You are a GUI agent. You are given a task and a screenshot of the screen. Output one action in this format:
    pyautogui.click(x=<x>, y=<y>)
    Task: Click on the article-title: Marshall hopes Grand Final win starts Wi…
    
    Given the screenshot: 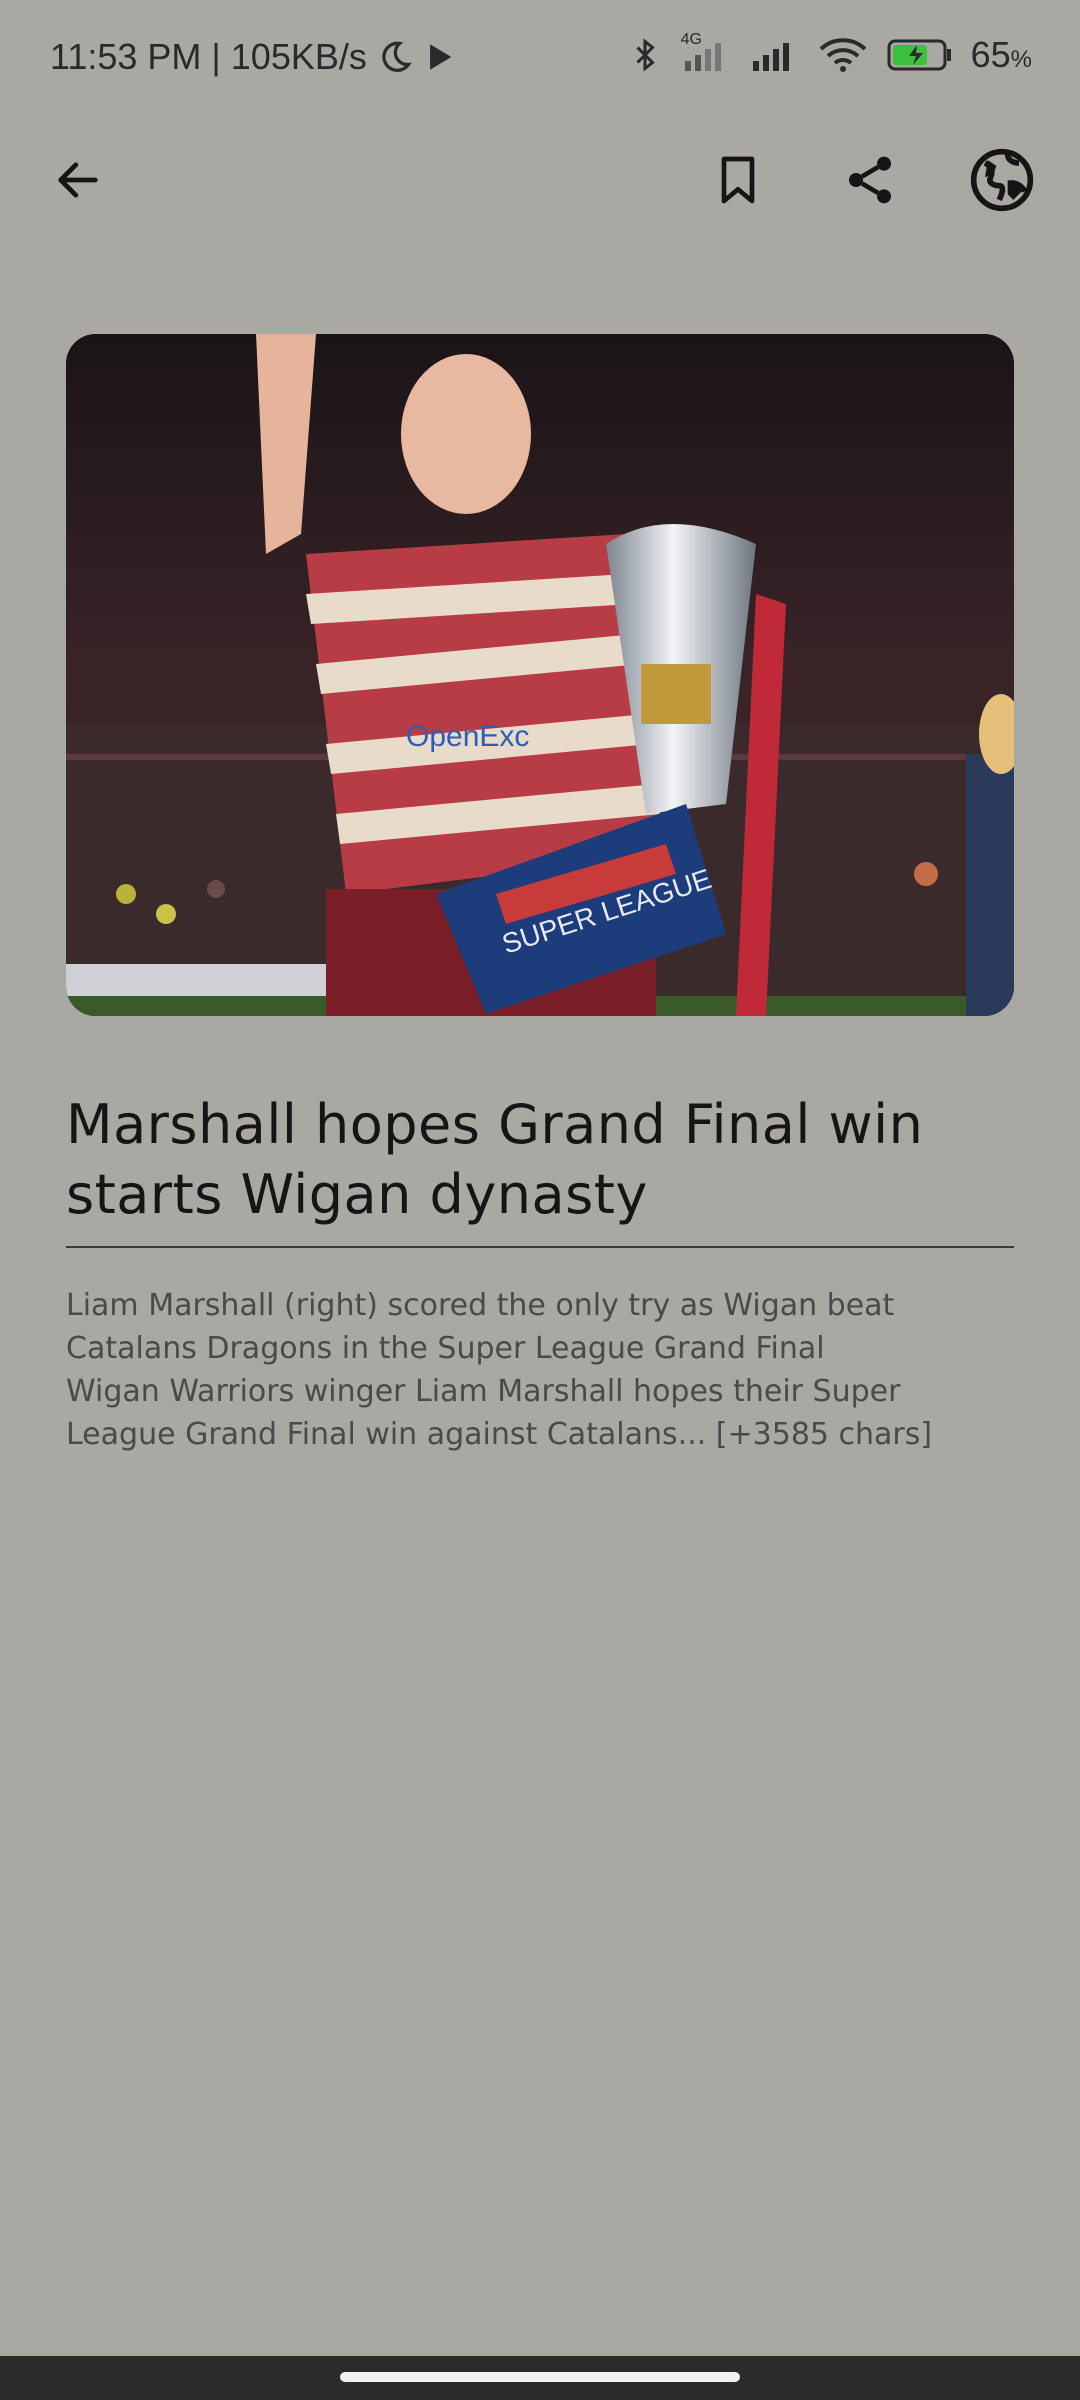 What is the action you would take?
    pyautogui.click(x=495, y=1159)
    